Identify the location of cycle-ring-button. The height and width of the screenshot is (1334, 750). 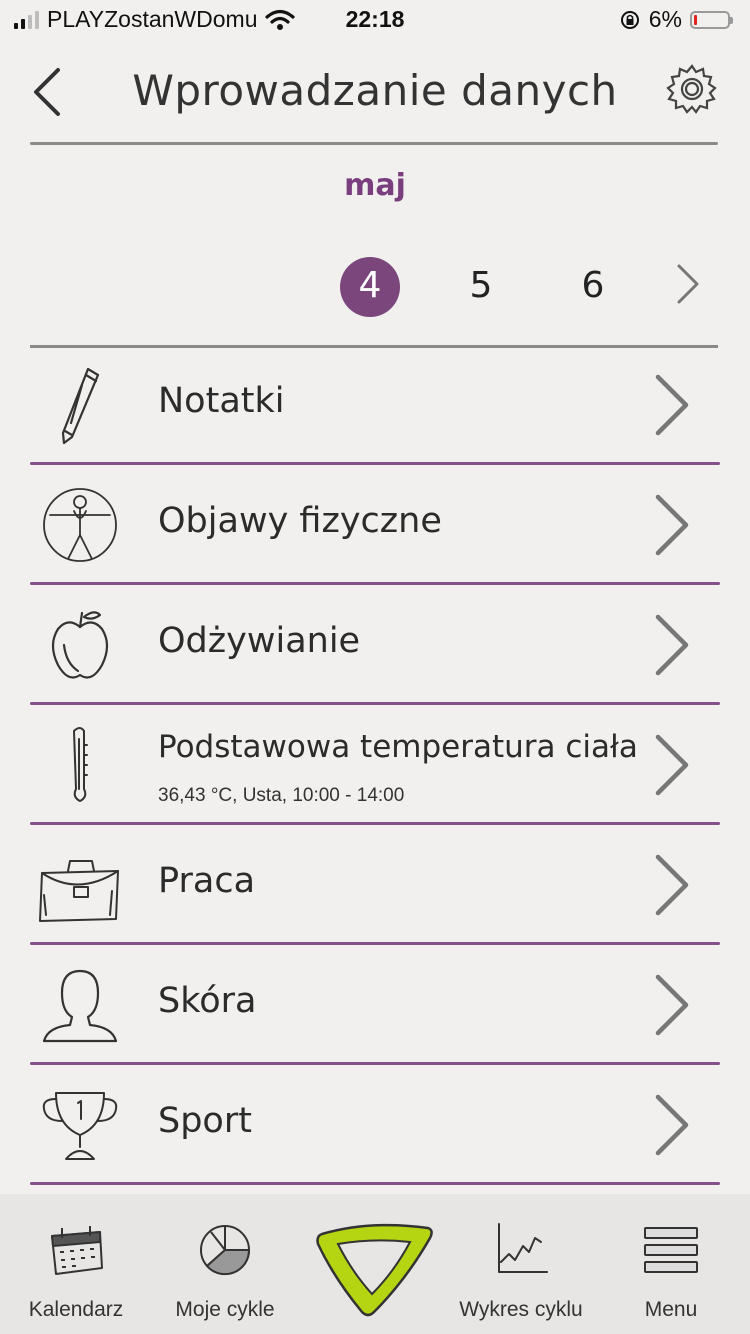
(375, 1268).